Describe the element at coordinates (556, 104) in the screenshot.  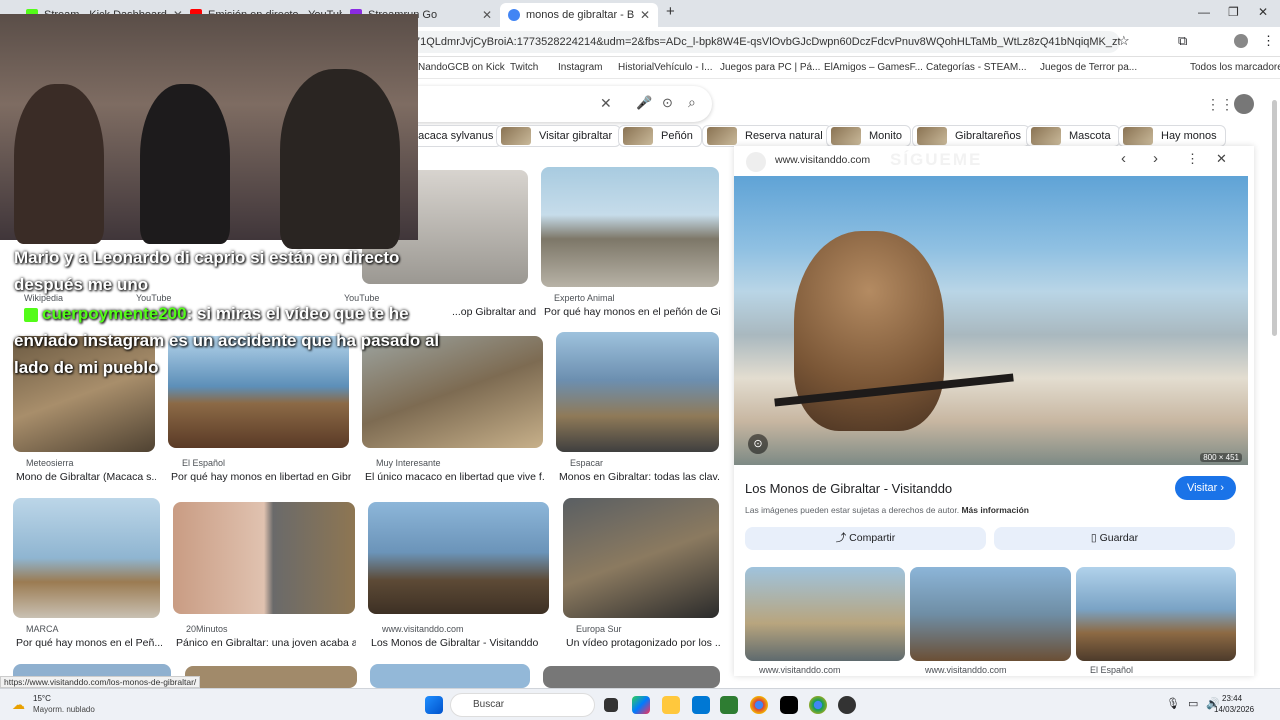
I see `search-box: ✕ 🎤 ⊙ ⌕` at that location.